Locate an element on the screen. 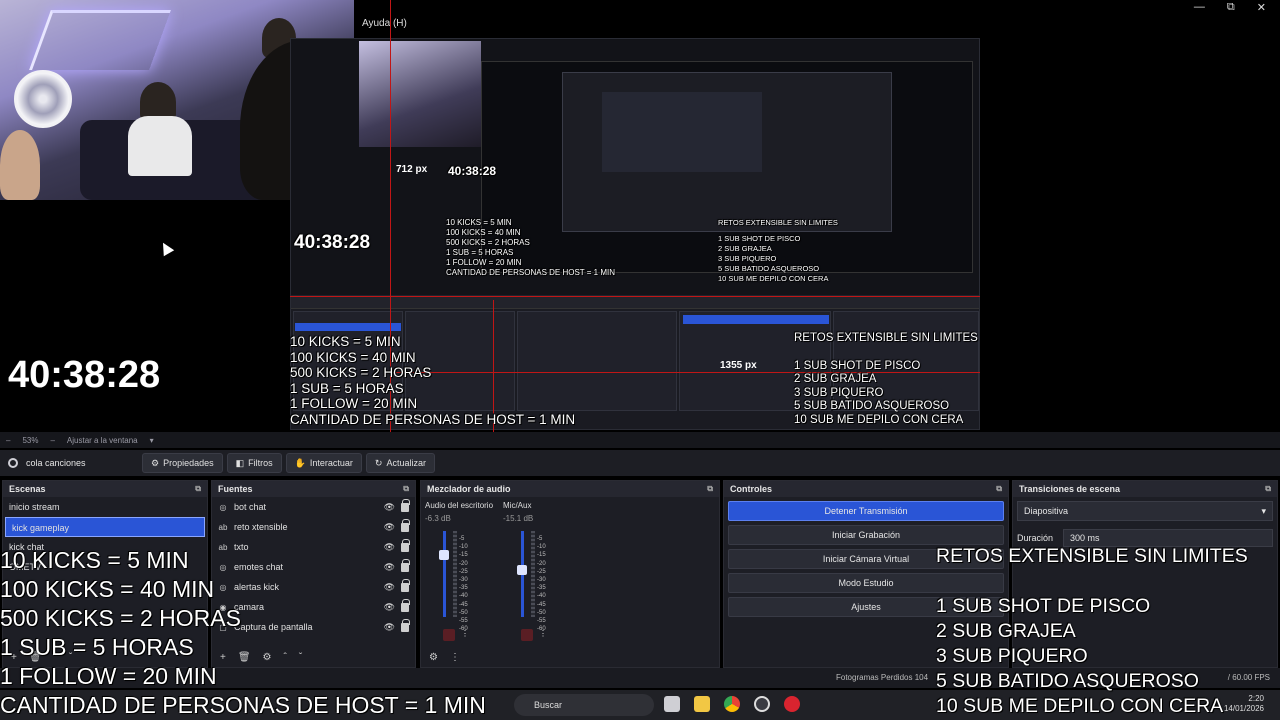 This screenshot has height=720, width=1280. fit-to-window: Ajustar a la ventana is located at coordinates (102, 440).